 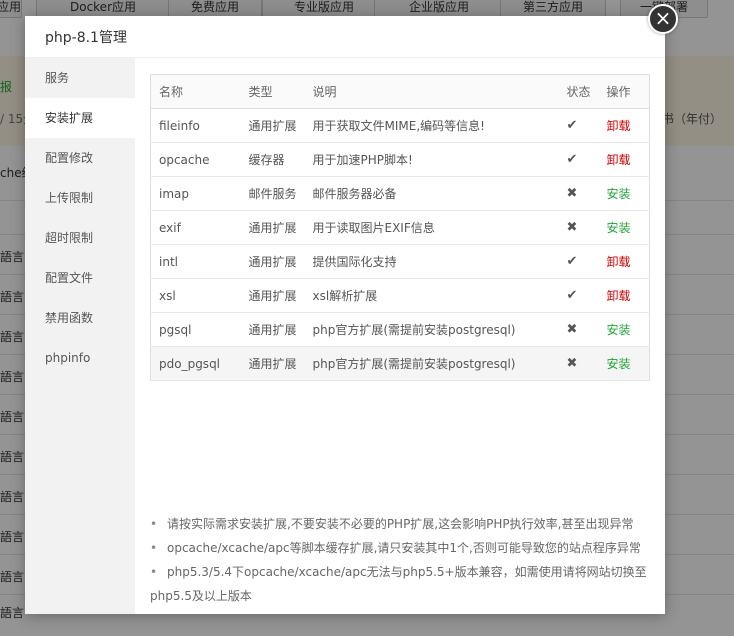 I want to click on table-row: opcache 缓存器 用于加速PHP脚本! ✔ 卸载, so click(x=400, y=159).